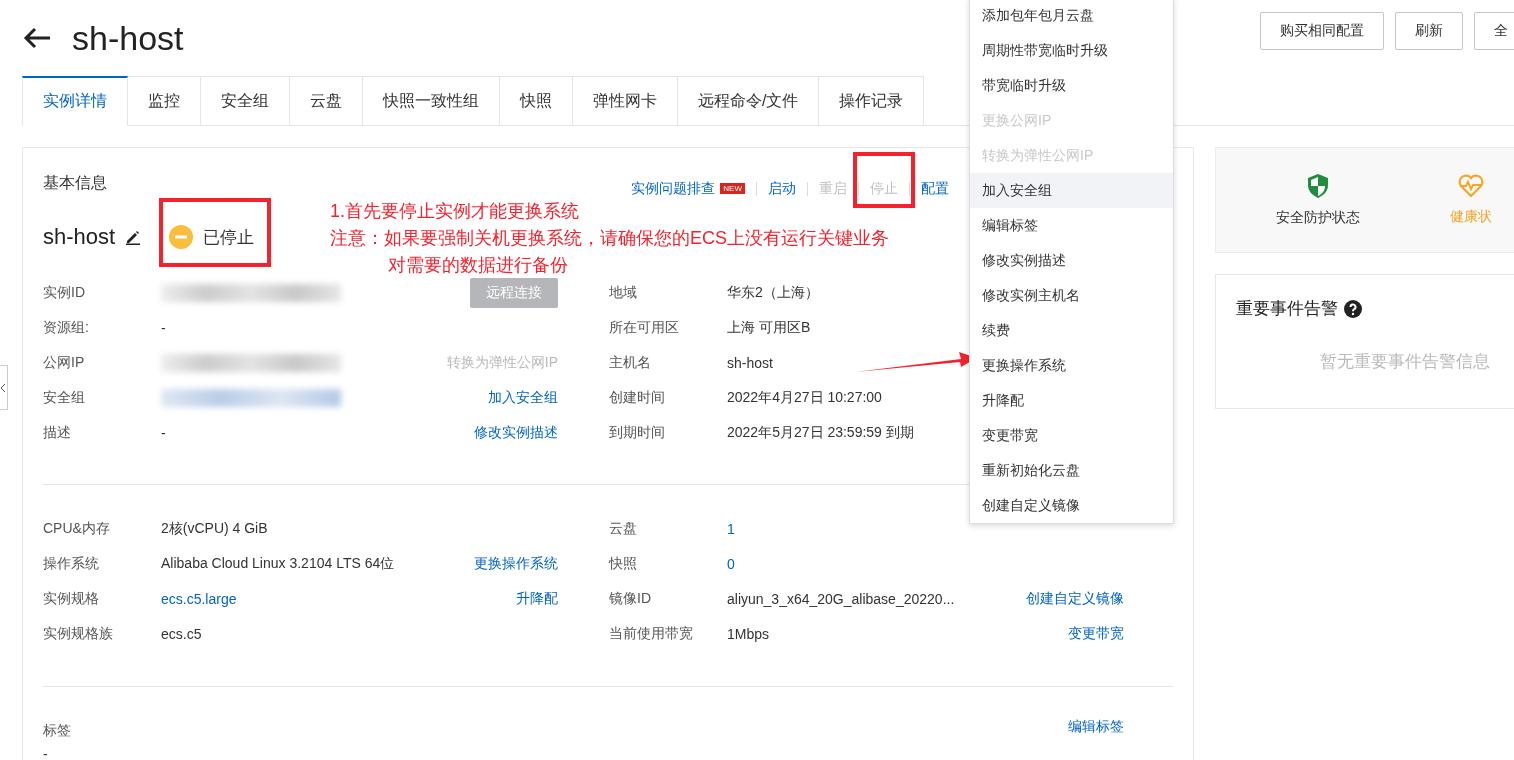  Describe the element at coordinates (1322, 31) in the screenshot. I see `header-button: 购买相同配置` at that location.